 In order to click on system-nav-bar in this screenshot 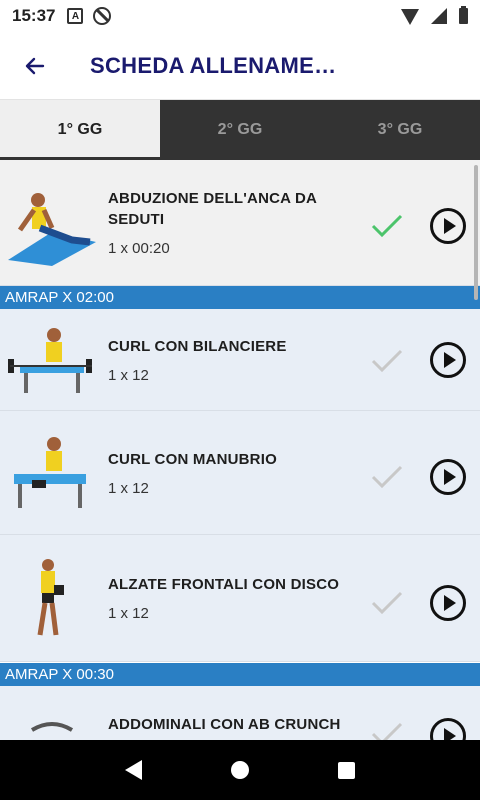, I will do `click(240, 770)`.